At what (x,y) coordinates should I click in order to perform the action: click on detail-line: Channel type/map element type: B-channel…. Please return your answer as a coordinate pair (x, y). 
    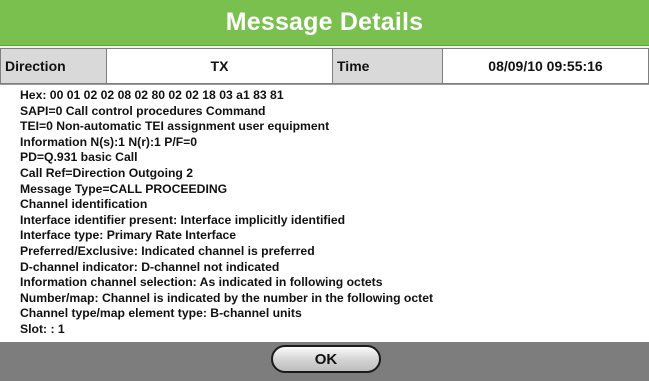
    Looking at the image, I should click on (161, 313).